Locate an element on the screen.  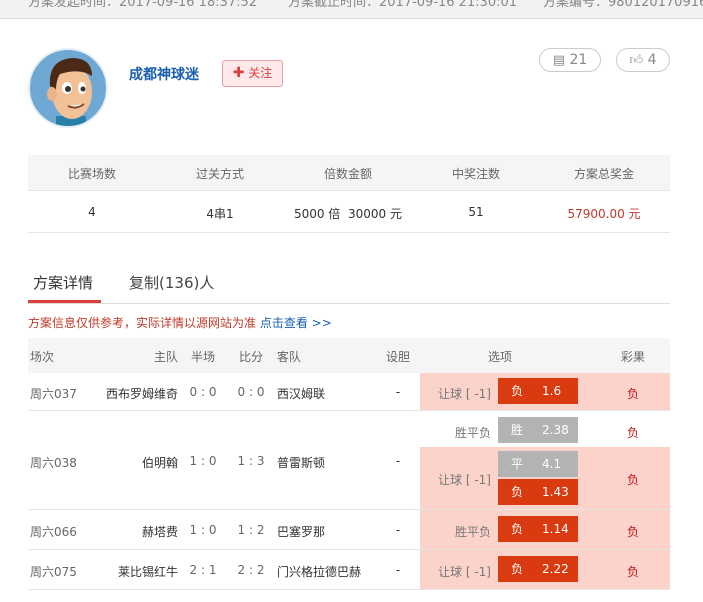
summary-header-cell: 过关方式 is located at coordinates (219, 174).